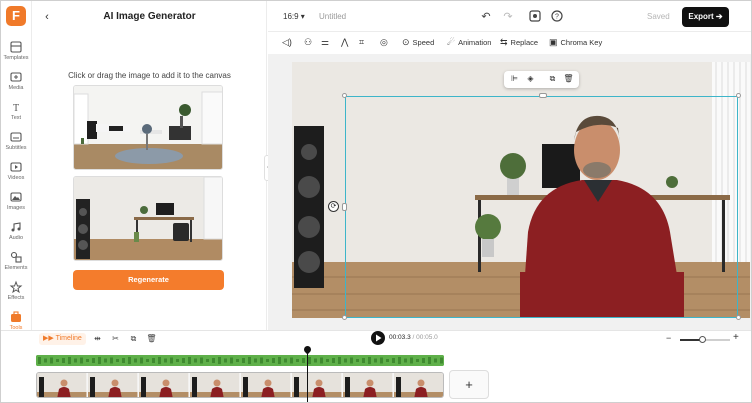 The image size is (752, 403). I want to click on redo-icon: ↷, so click(508, 17).